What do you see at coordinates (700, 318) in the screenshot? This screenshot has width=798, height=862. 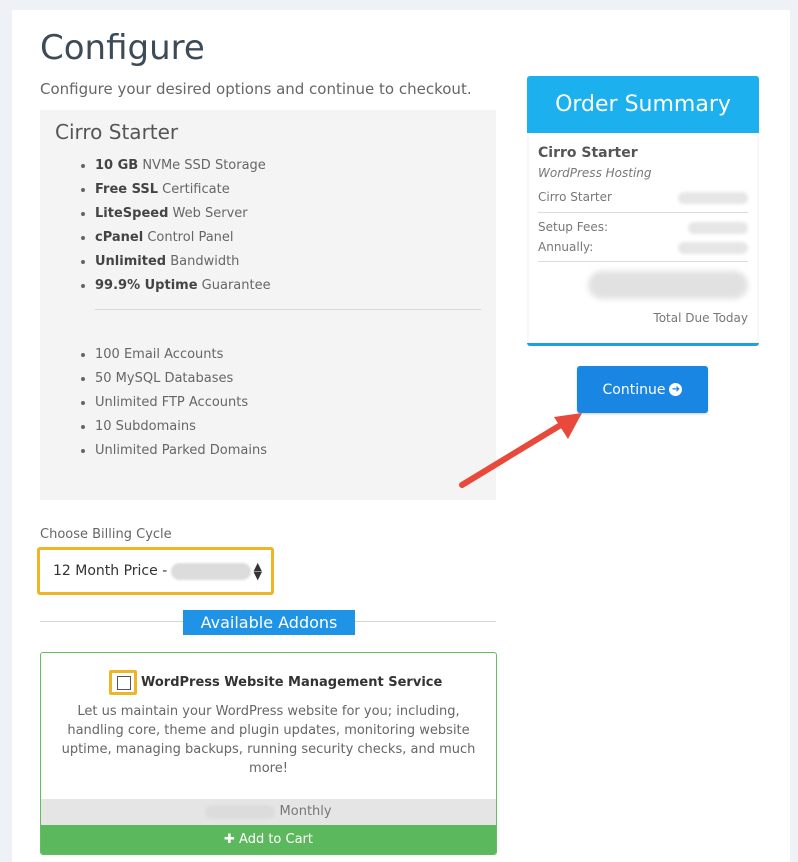 I see `total-due-label: Total Due Today` at bounding box center [700, 318].